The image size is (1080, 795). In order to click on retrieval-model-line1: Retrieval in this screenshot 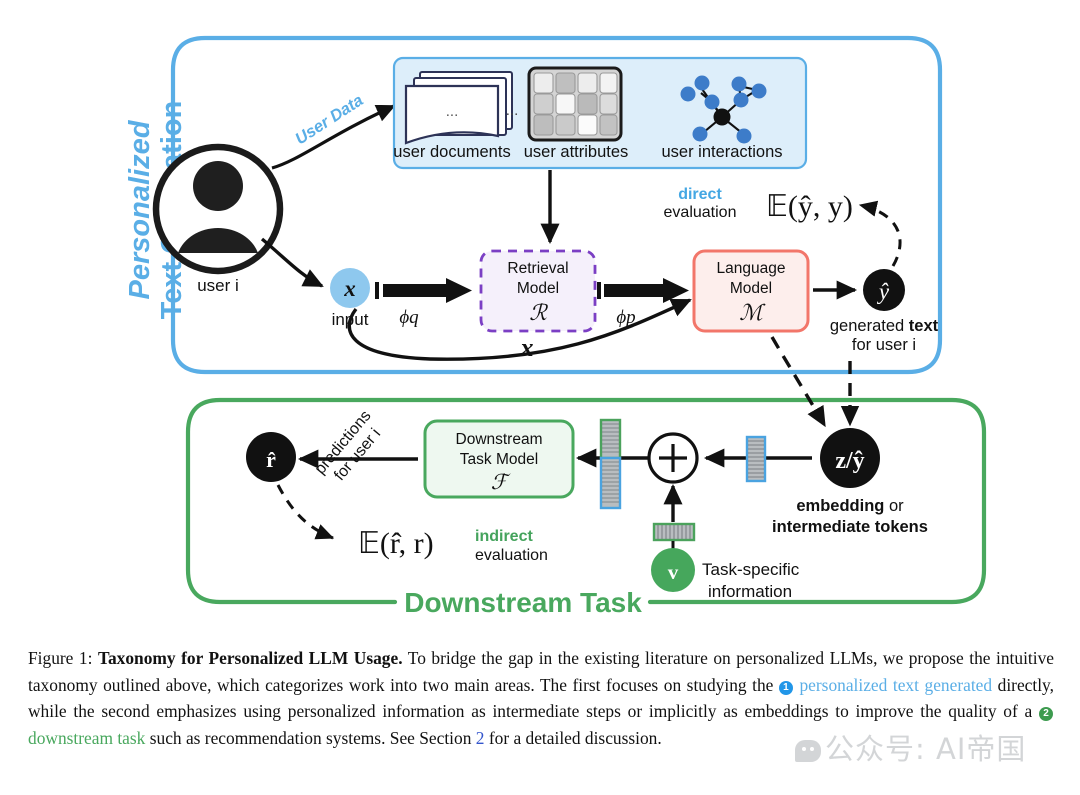, I will do `click(537, 268)`.